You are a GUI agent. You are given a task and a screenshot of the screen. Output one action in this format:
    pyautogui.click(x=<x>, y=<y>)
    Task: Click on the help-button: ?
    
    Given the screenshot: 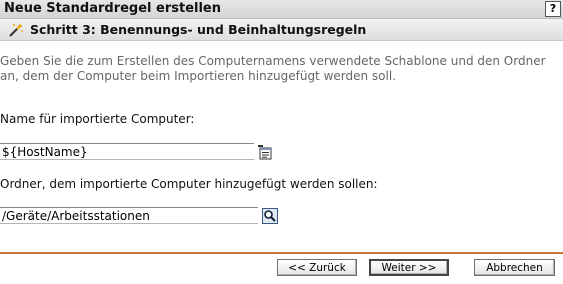 What is the action you would take?
    pyautogui.click(x=553, y=9)
    